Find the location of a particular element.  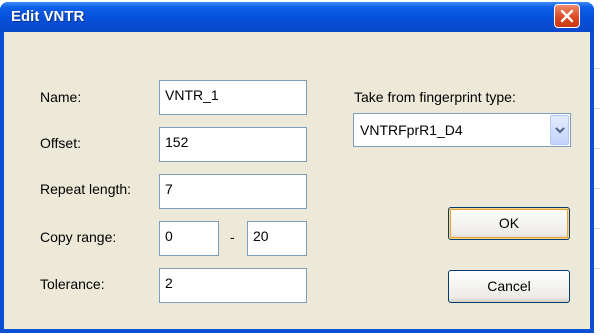

tolerance-field: 2 is located at coordinates (233, 285).